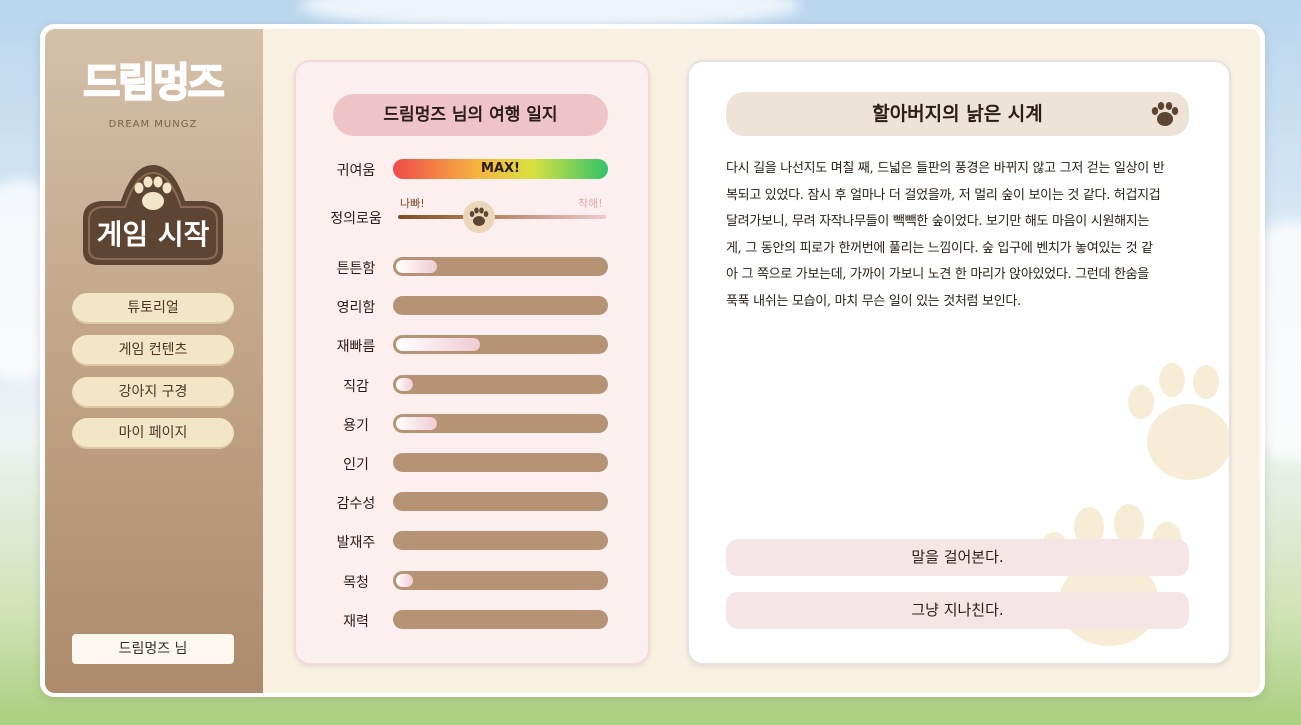 The image size is (1301, 725). I want to click on stat-label: 재력, so click(356, 622).